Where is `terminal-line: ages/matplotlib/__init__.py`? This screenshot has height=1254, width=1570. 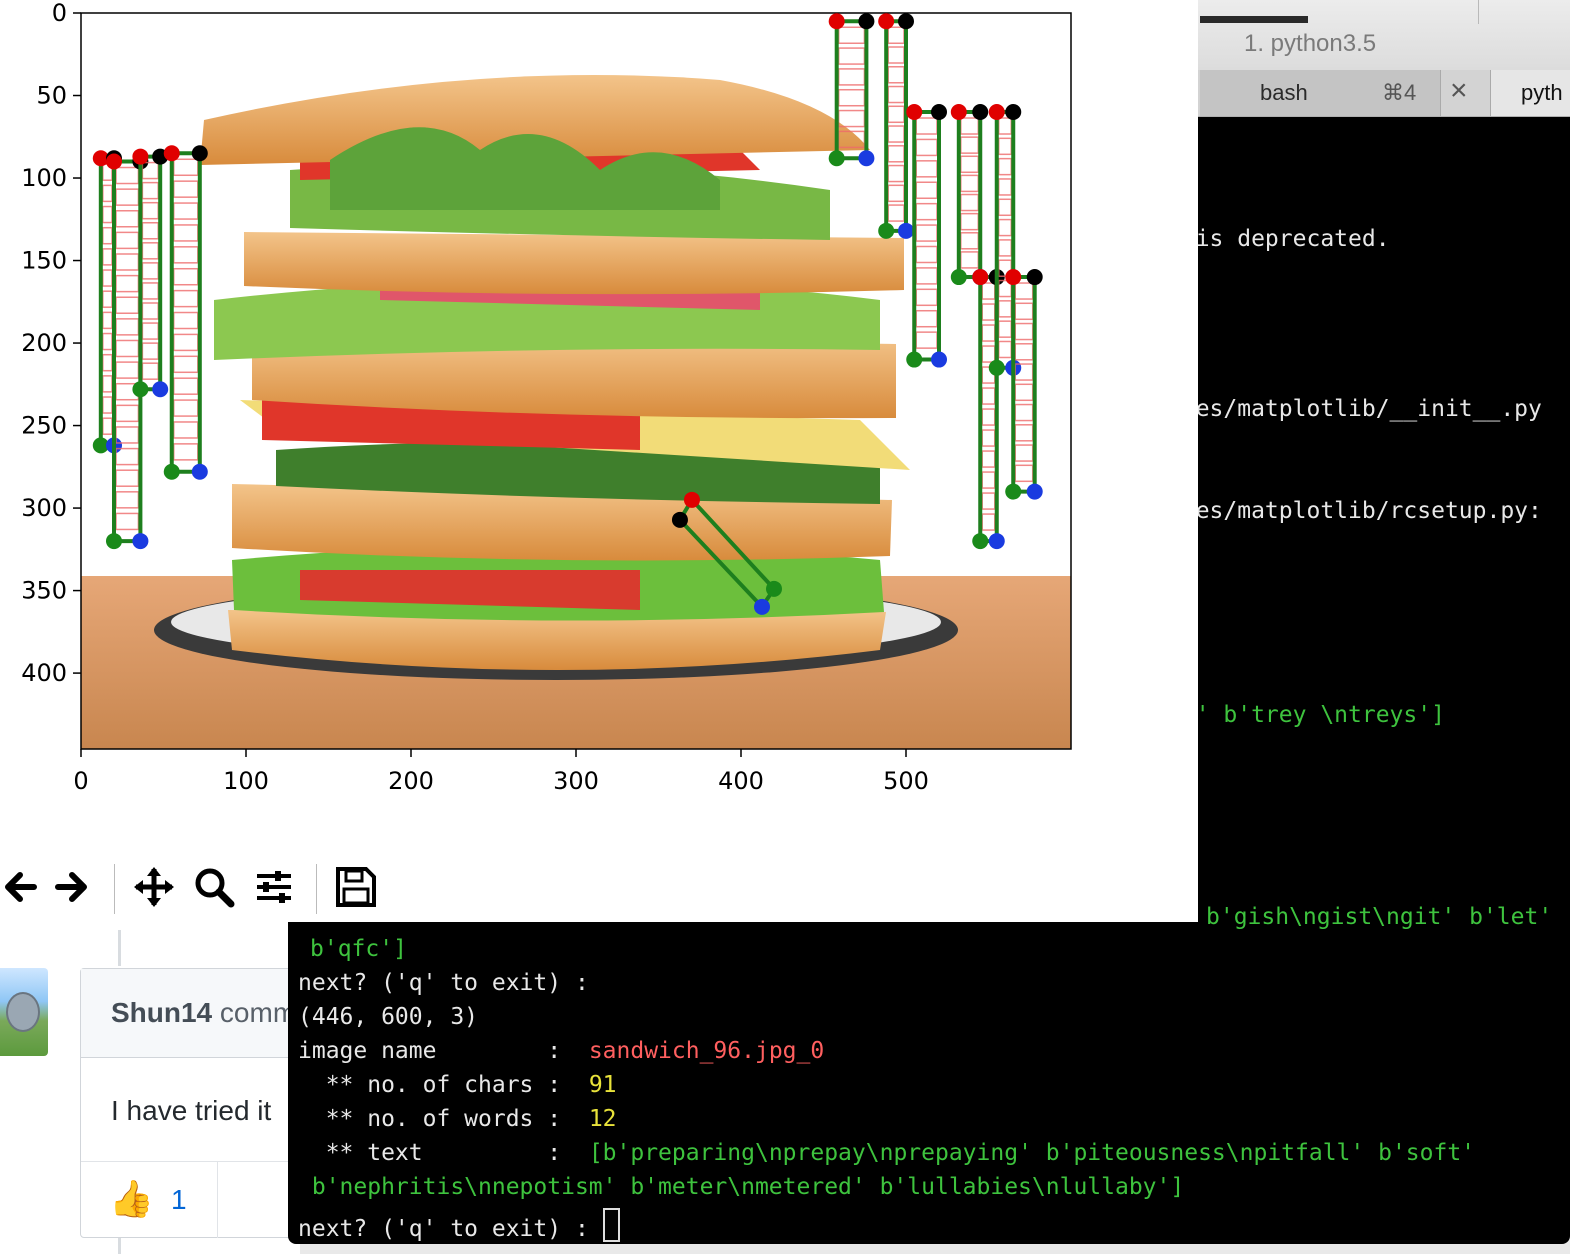
terminal-line: ages/matplotlib/__init__.py is located at coordinates (1355, 409).